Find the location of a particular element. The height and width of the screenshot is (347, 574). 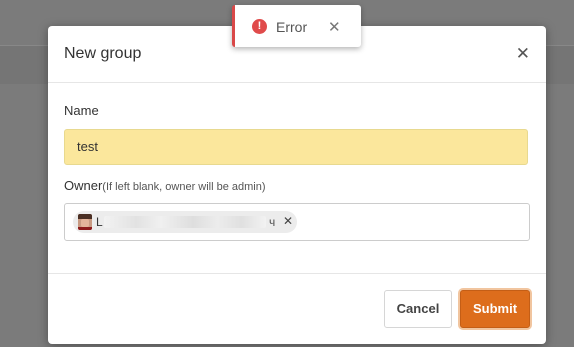

error-toast: ! Error ✕ is located at coordinates (296, 26).